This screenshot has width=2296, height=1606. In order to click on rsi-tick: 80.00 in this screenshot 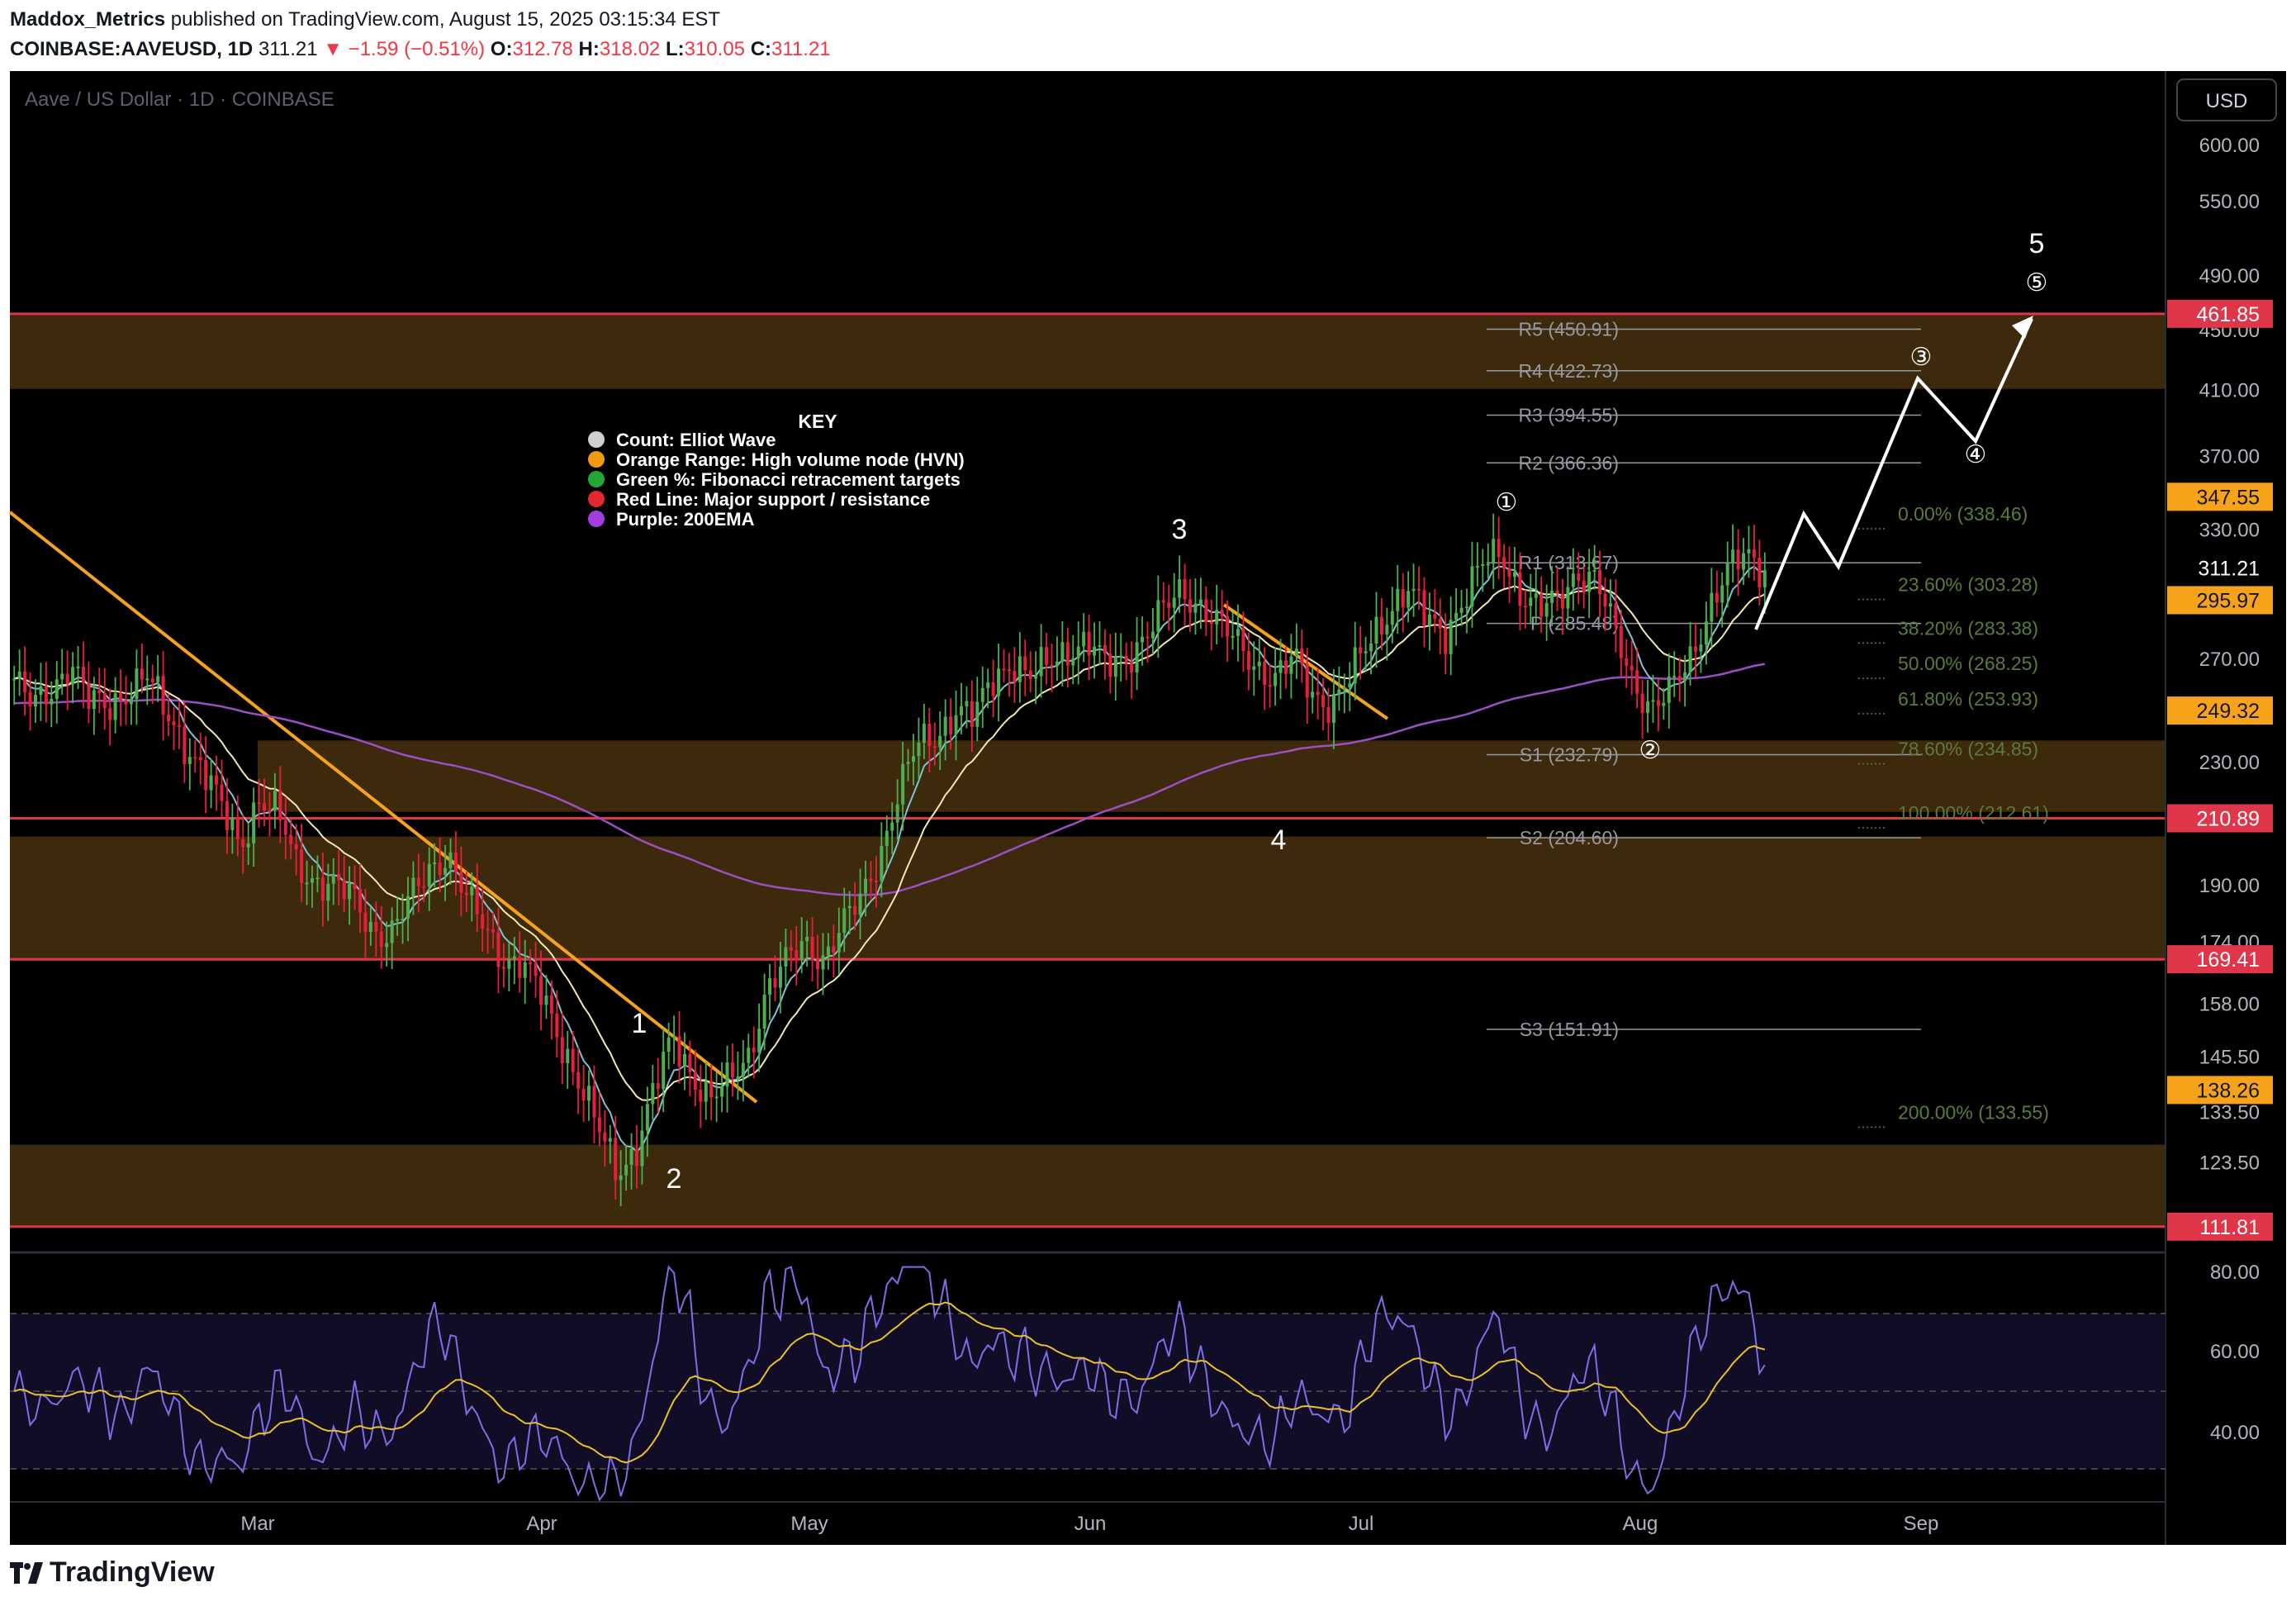, I will do `click(2235, 1273)`.